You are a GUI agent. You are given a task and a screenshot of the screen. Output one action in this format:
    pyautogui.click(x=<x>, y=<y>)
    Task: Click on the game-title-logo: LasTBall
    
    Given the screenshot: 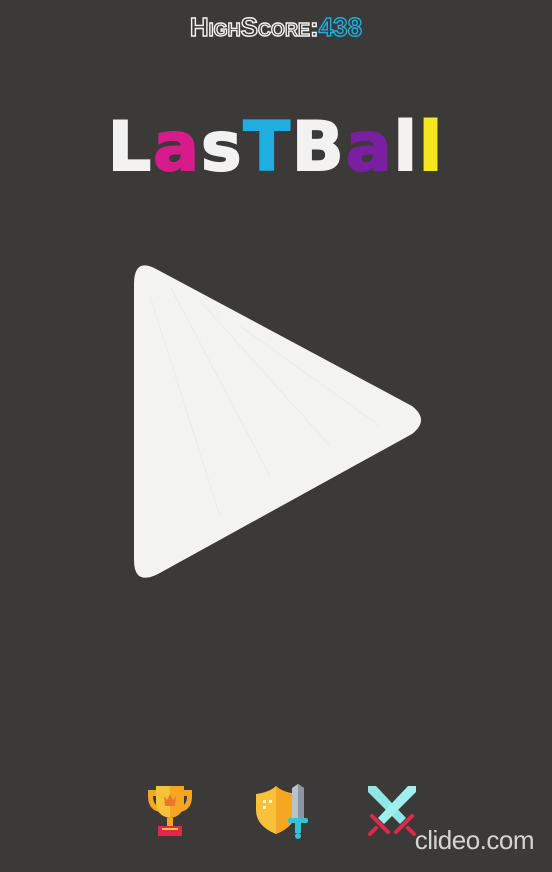 What is the action you would take?
    pyautogui.click(x=276, y=147)
    